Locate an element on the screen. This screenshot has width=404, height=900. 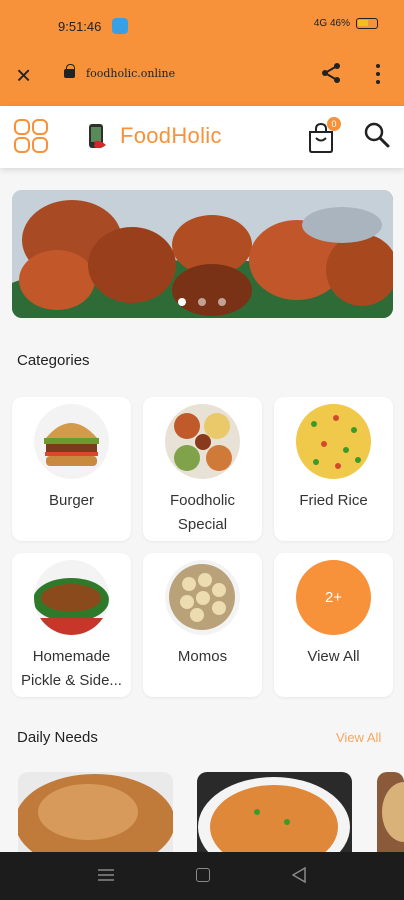
recent-apps-icon is located at coordinates (106, 875).